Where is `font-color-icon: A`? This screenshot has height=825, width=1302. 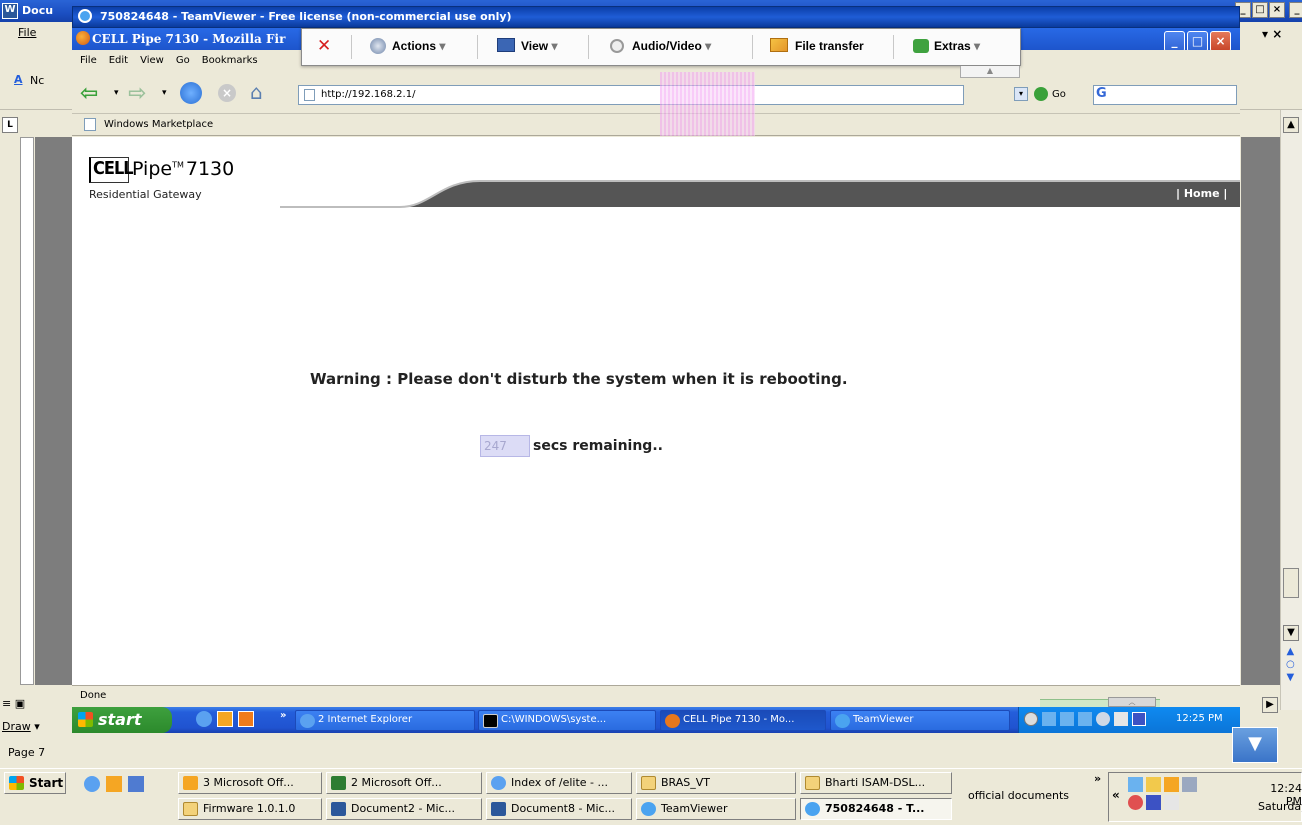 font-color-icon: A is located at coordinates (18, 79).